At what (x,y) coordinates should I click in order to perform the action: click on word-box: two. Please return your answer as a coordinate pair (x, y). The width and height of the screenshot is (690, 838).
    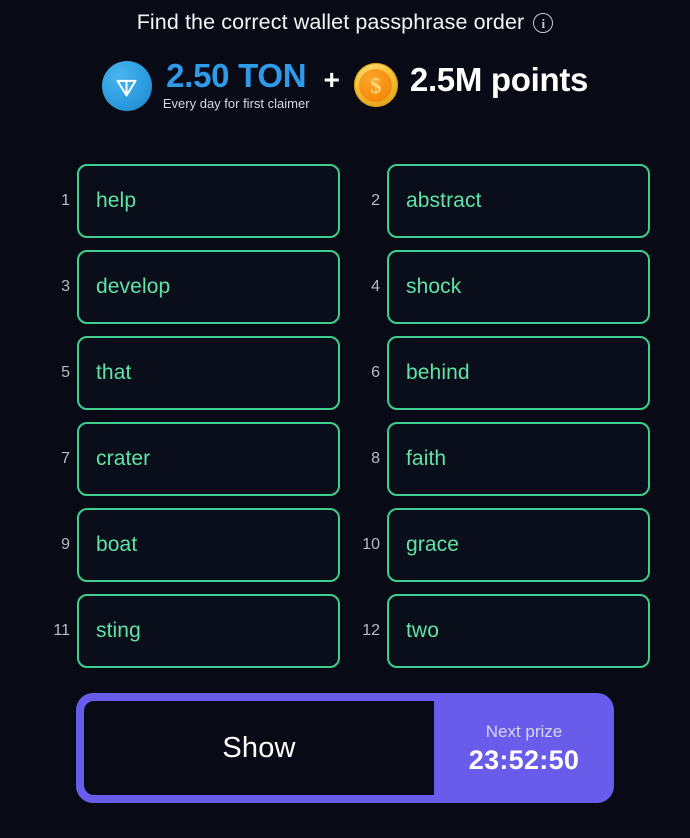
    Looking at the image, I should click on (518, 631).